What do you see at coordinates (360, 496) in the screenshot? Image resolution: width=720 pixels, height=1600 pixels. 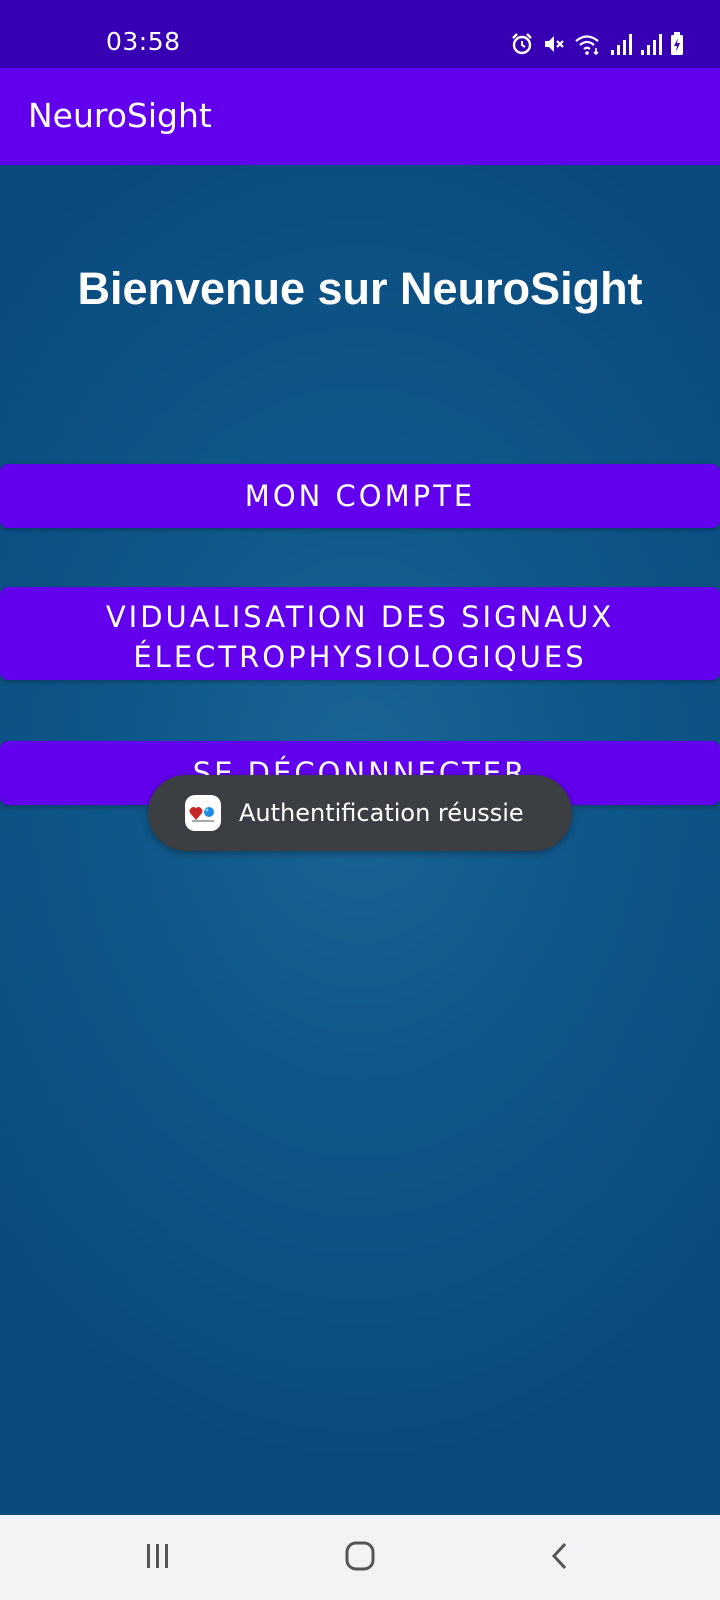 I see `my-account-button: MON COMPTE` at bounding box center [360, 496].